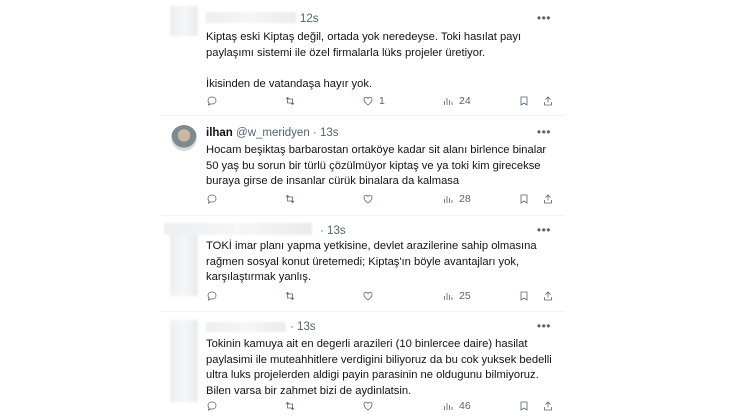 The image size is (730, 420). Describe the element at coordinates (456, 101) in the screenshot. I see `views-button: 24` at that location.